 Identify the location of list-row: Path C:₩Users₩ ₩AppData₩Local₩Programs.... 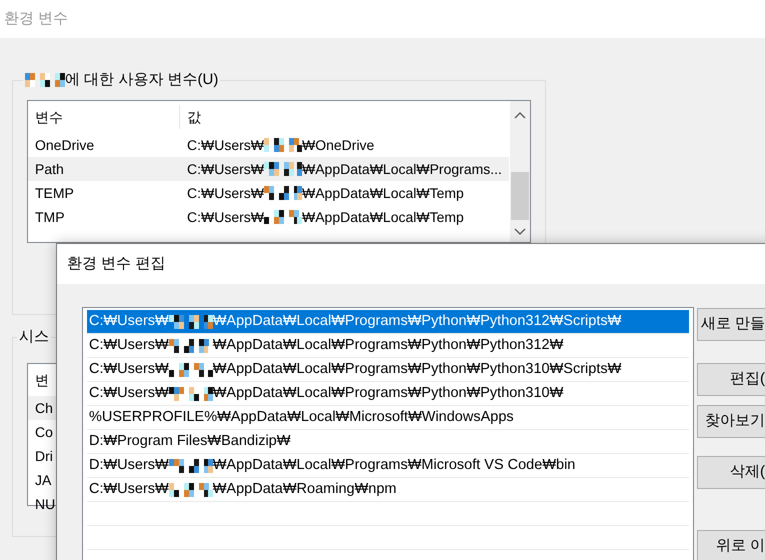
(268, 169).